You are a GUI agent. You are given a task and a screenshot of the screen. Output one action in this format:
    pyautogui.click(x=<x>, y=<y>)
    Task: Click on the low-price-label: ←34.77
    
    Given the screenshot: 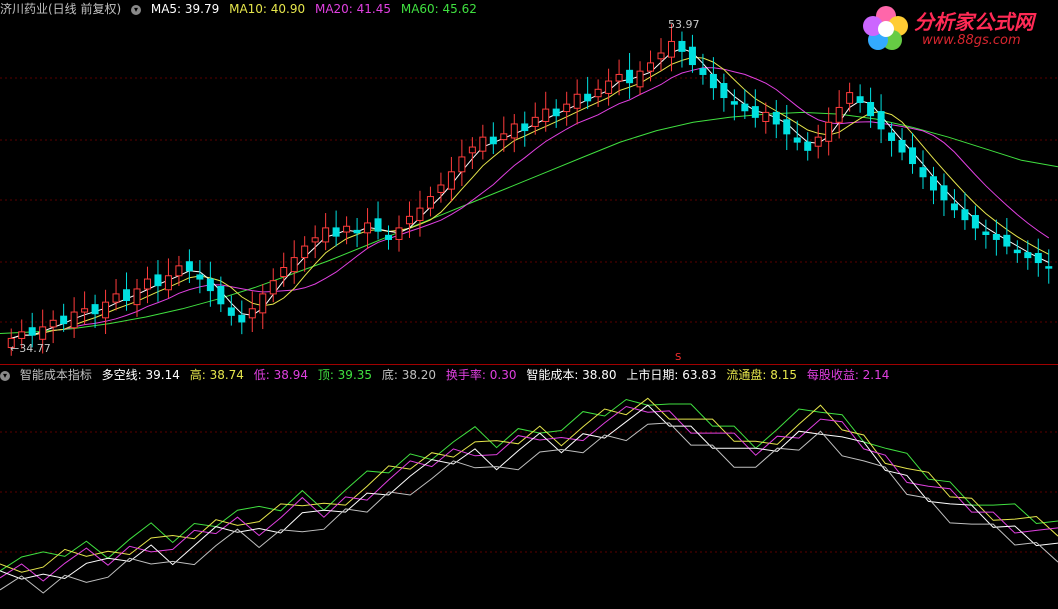 What is the action you would take?
    pyautogui.click(x=30, y=348)
    